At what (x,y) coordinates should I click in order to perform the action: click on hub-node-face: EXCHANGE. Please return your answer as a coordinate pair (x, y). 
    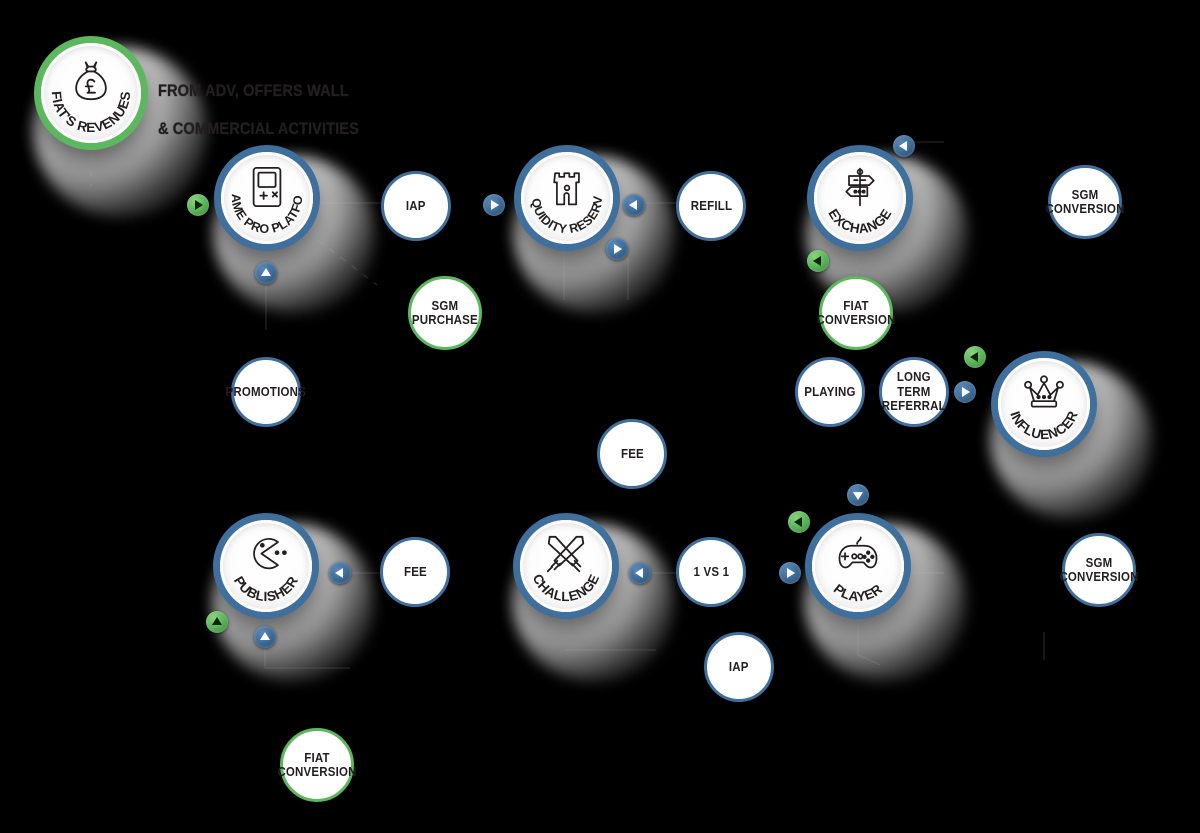
    Looking at the image, I should click on (860, 198).